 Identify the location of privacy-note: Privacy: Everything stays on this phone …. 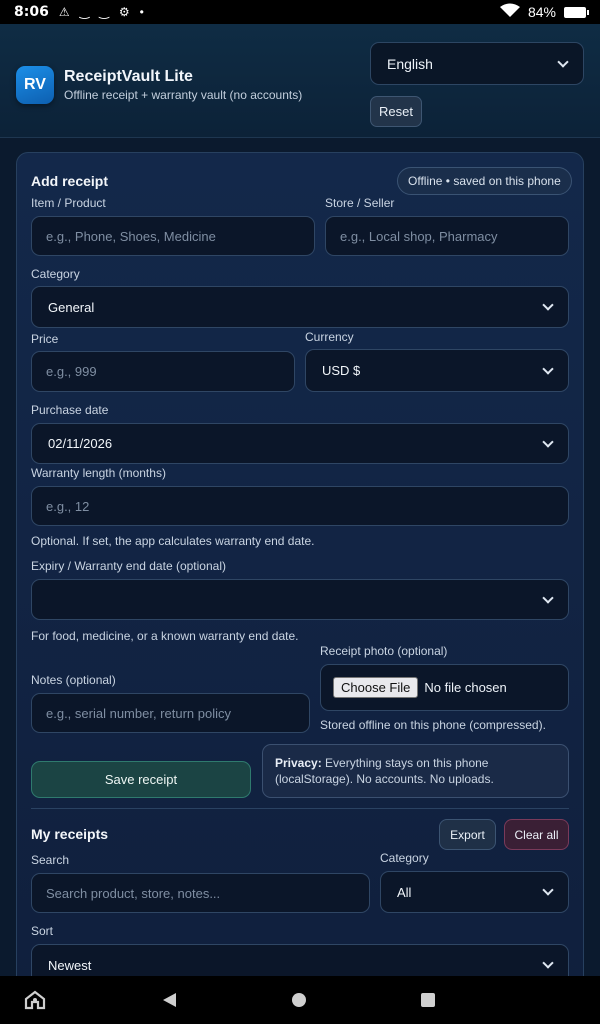
(415, 771).